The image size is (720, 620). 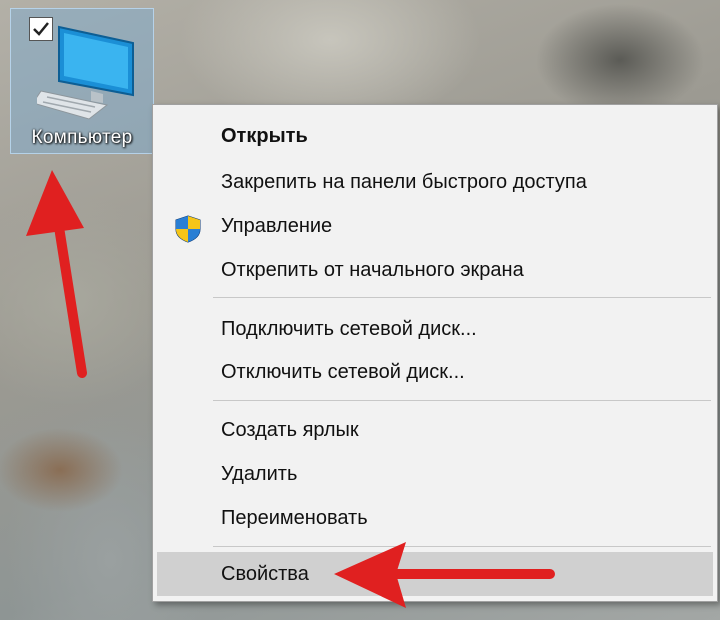 What do you see at coordinates (444, 575) in the screenshot?
I see `annotation-arrow-left` at bounding box center [444, 575].